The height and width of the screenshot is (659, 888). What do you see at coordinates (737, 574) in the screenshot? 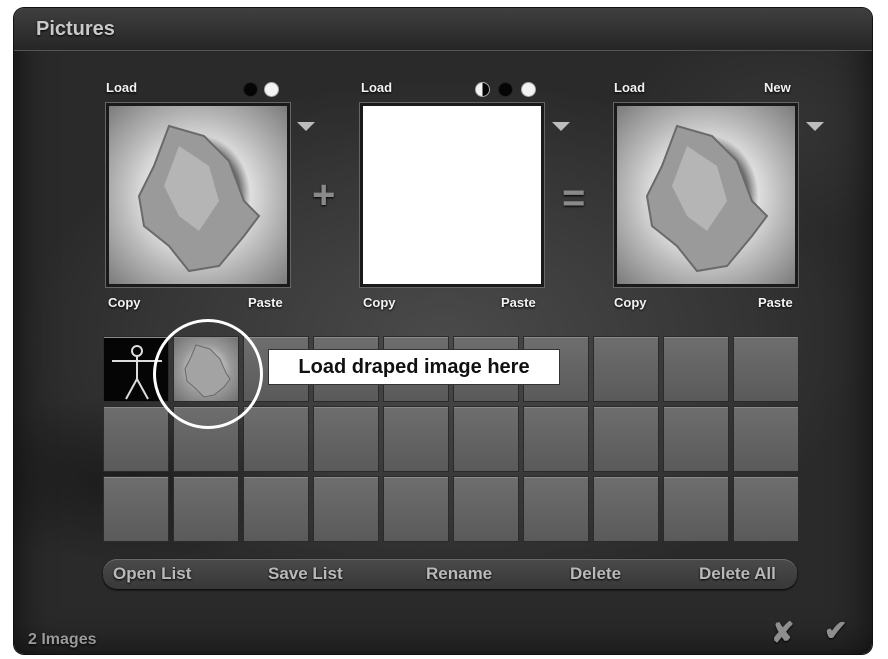
I see `delete-all-button: Delete All` at bounding box center [737, 574].